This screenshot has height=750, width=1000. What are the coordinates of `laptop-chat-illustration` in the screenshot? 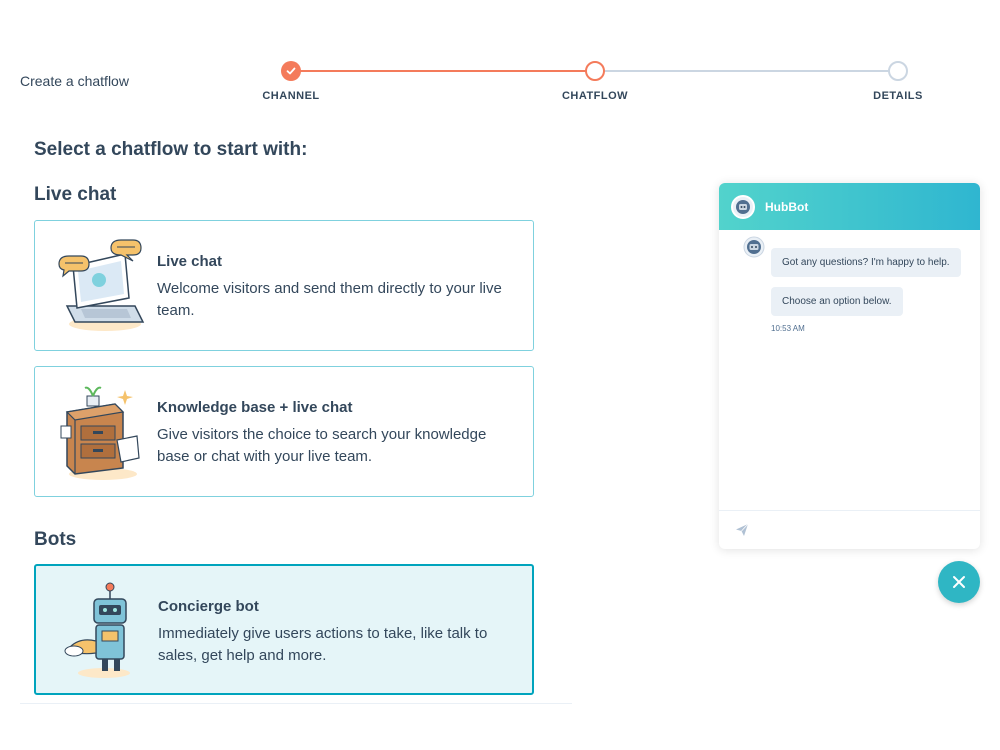 It's located at (102, 286).